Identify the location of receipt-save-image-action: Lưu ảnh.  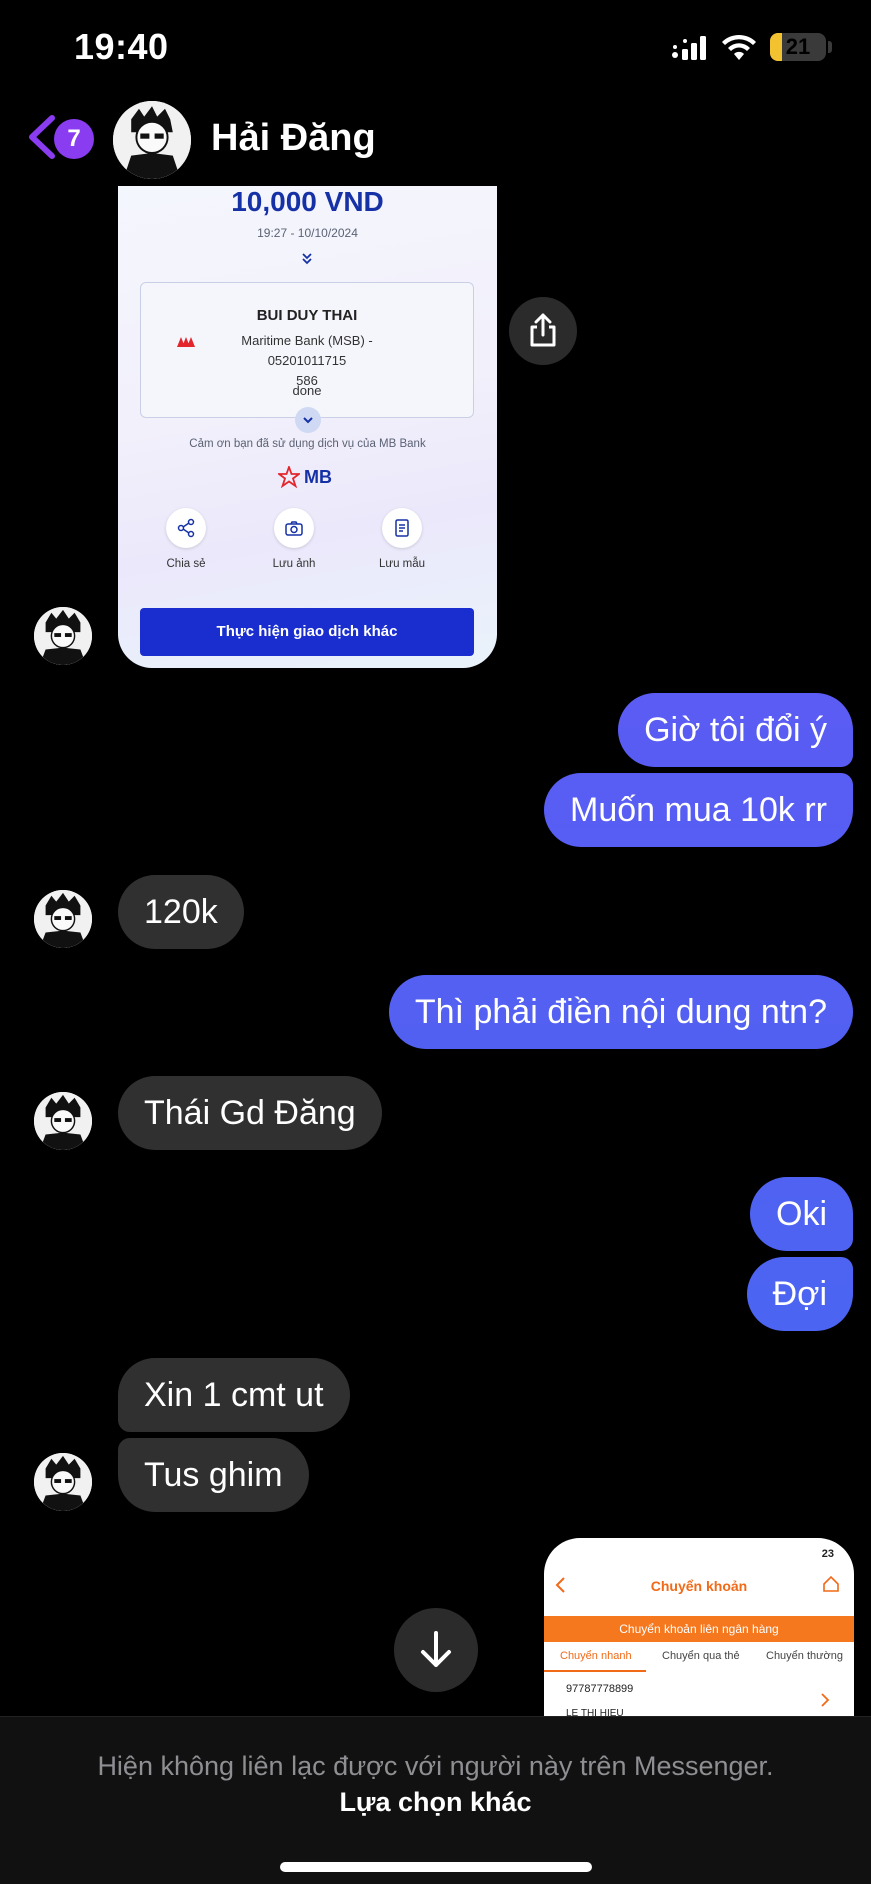
(294, 539).